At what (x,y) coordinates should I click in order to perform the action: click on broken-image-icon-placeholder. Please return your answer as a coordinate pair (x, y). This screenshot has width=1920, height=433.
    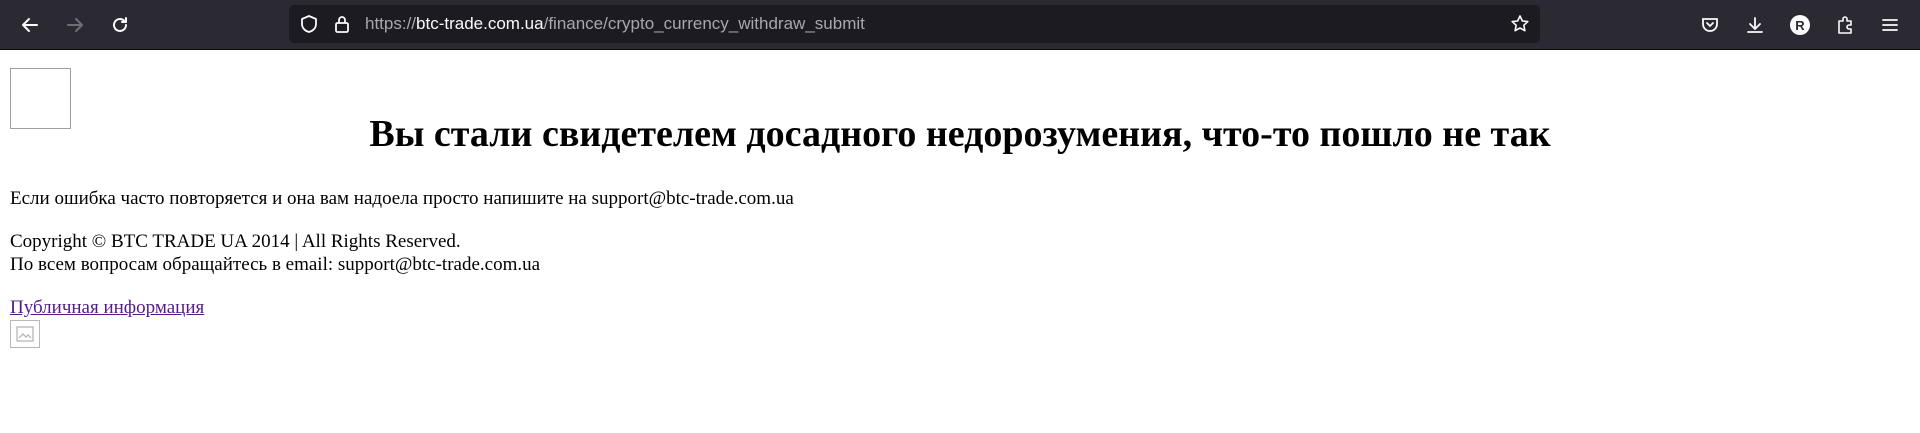
    Looking at the image, I should click on (25, 334).